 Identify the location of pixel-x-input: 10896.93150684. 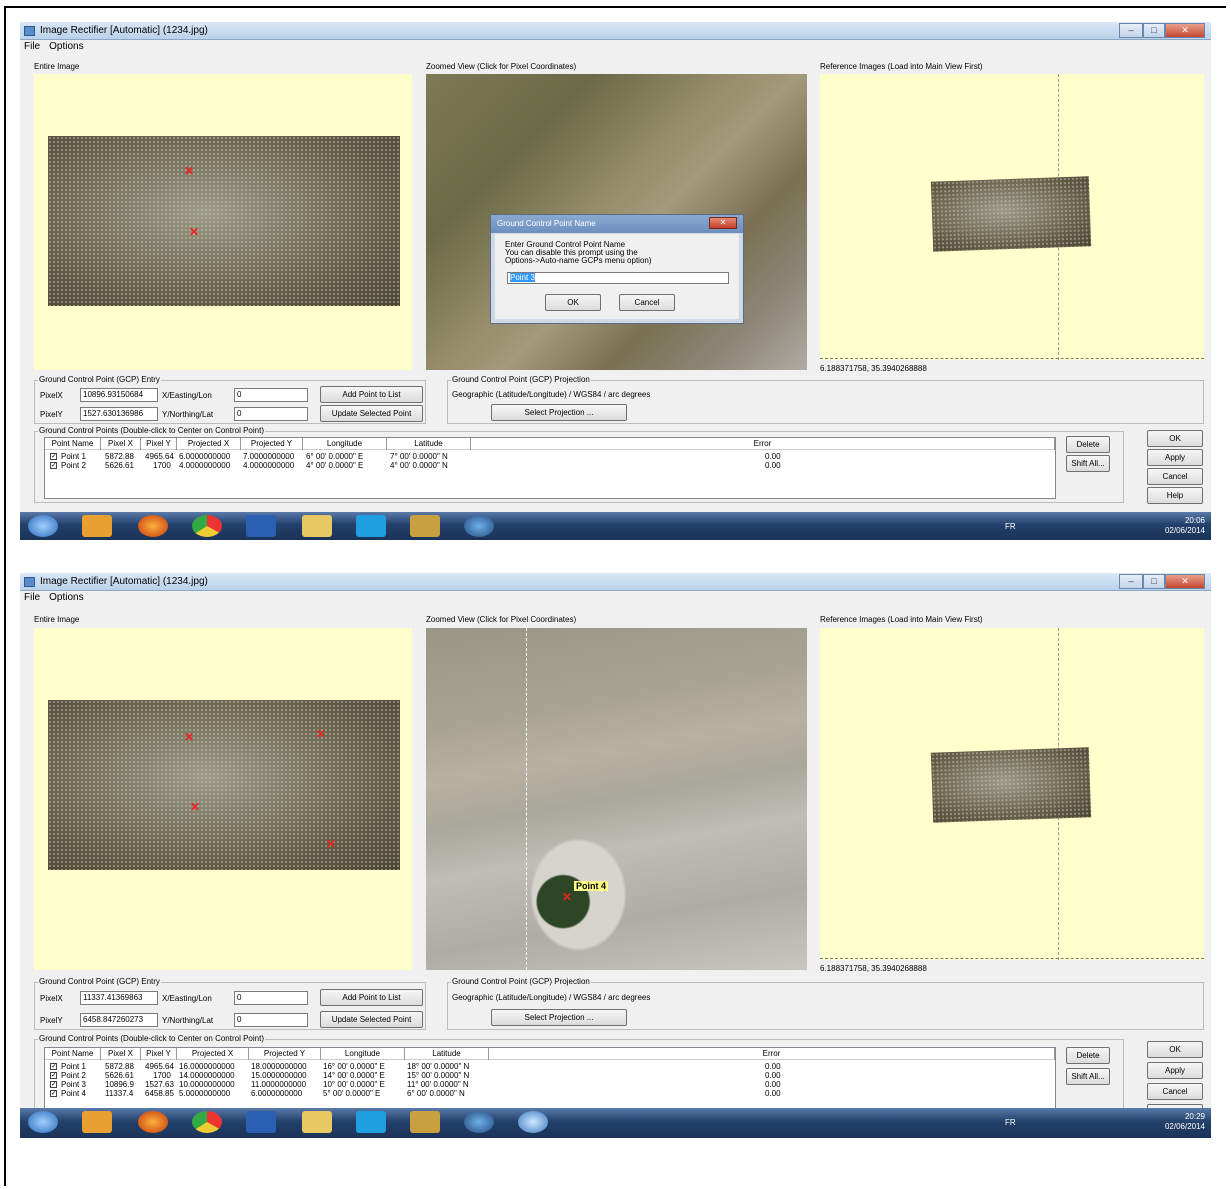
(119, 395).